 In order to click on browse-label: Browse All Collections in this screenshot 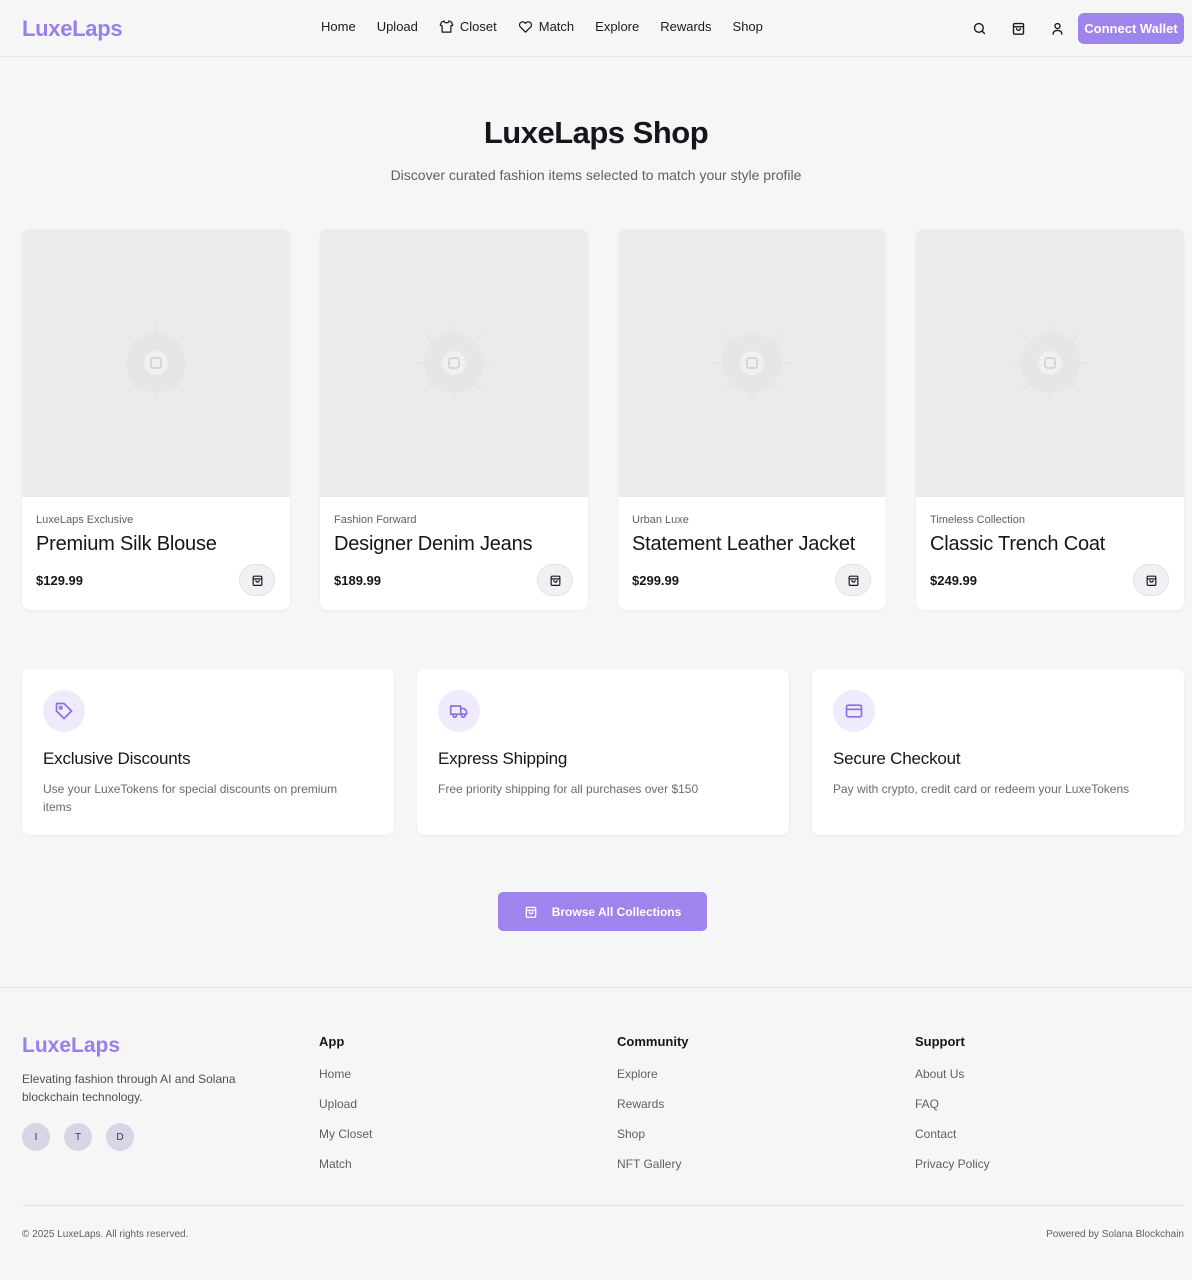, I will do `click(616, 911)`.